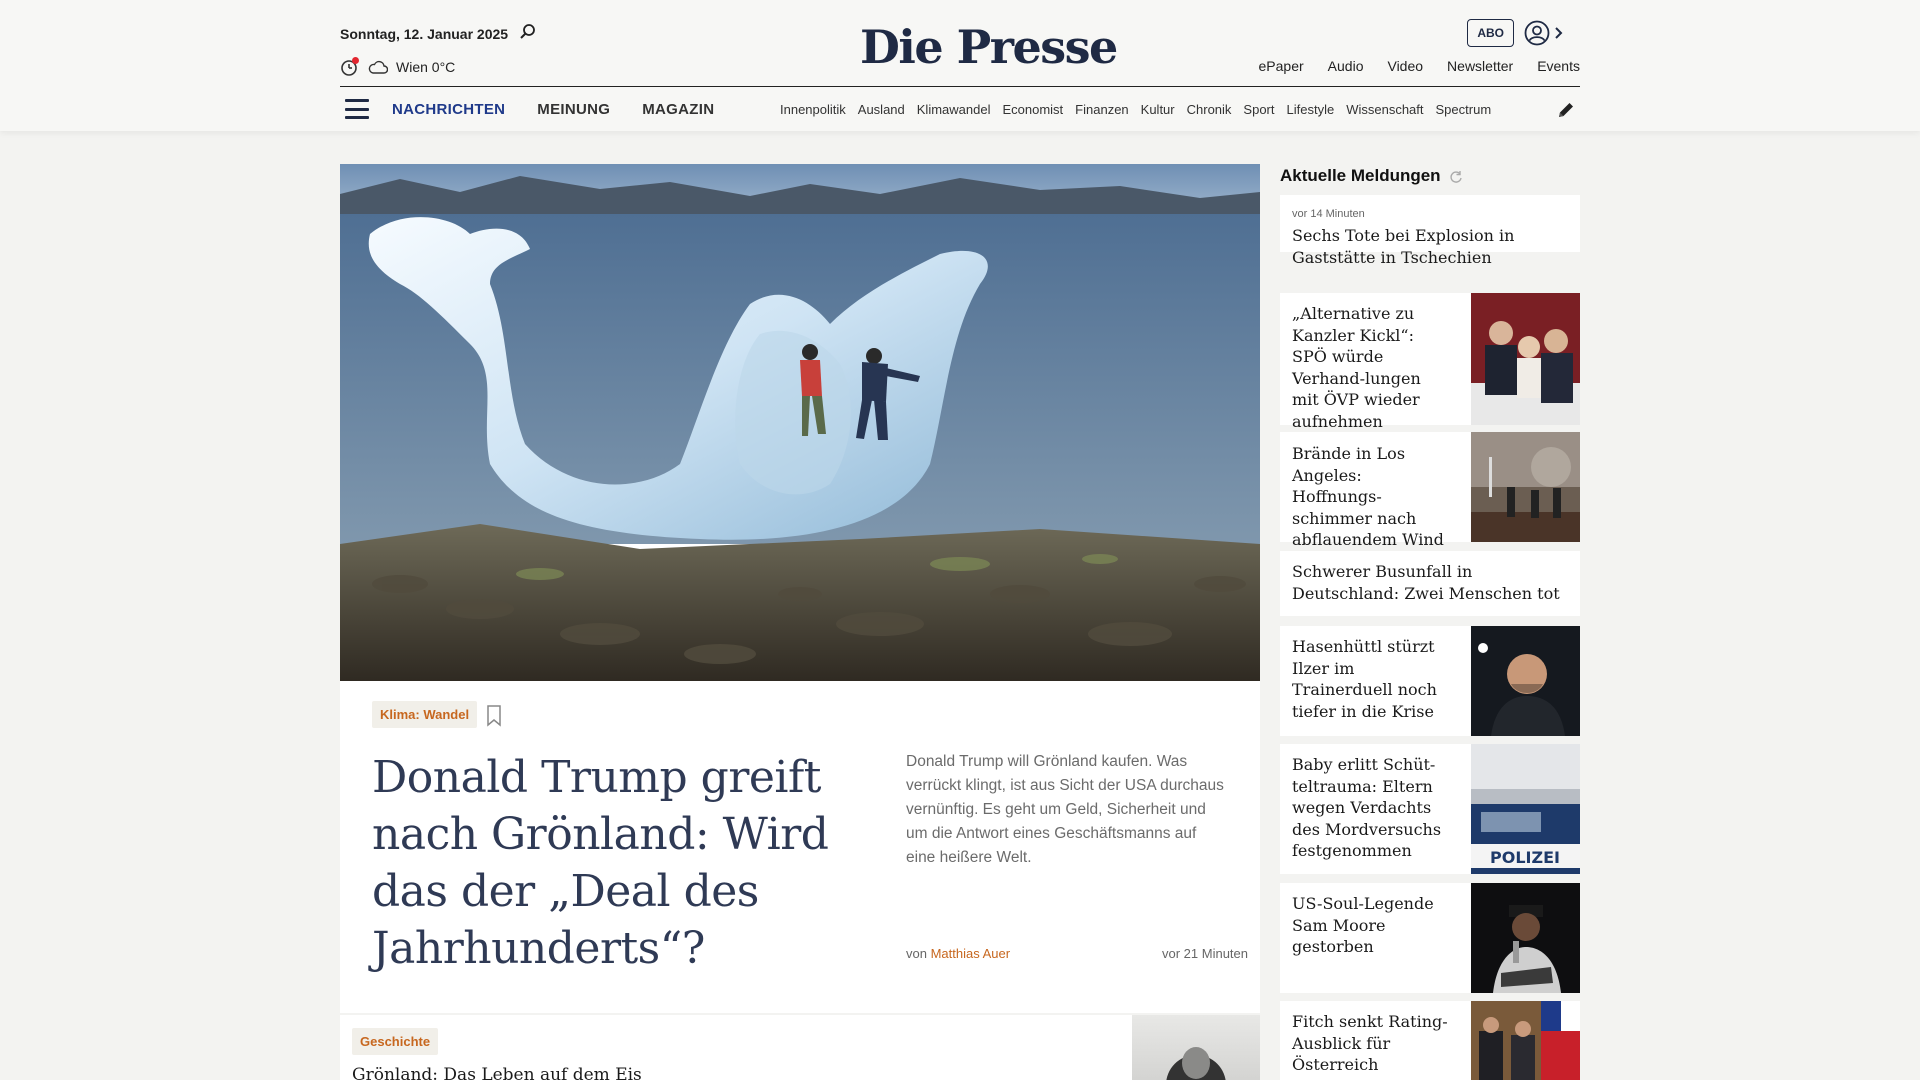  I want to click on subnav-wissenschaft: Wissenschaft, so click(1384, 109).